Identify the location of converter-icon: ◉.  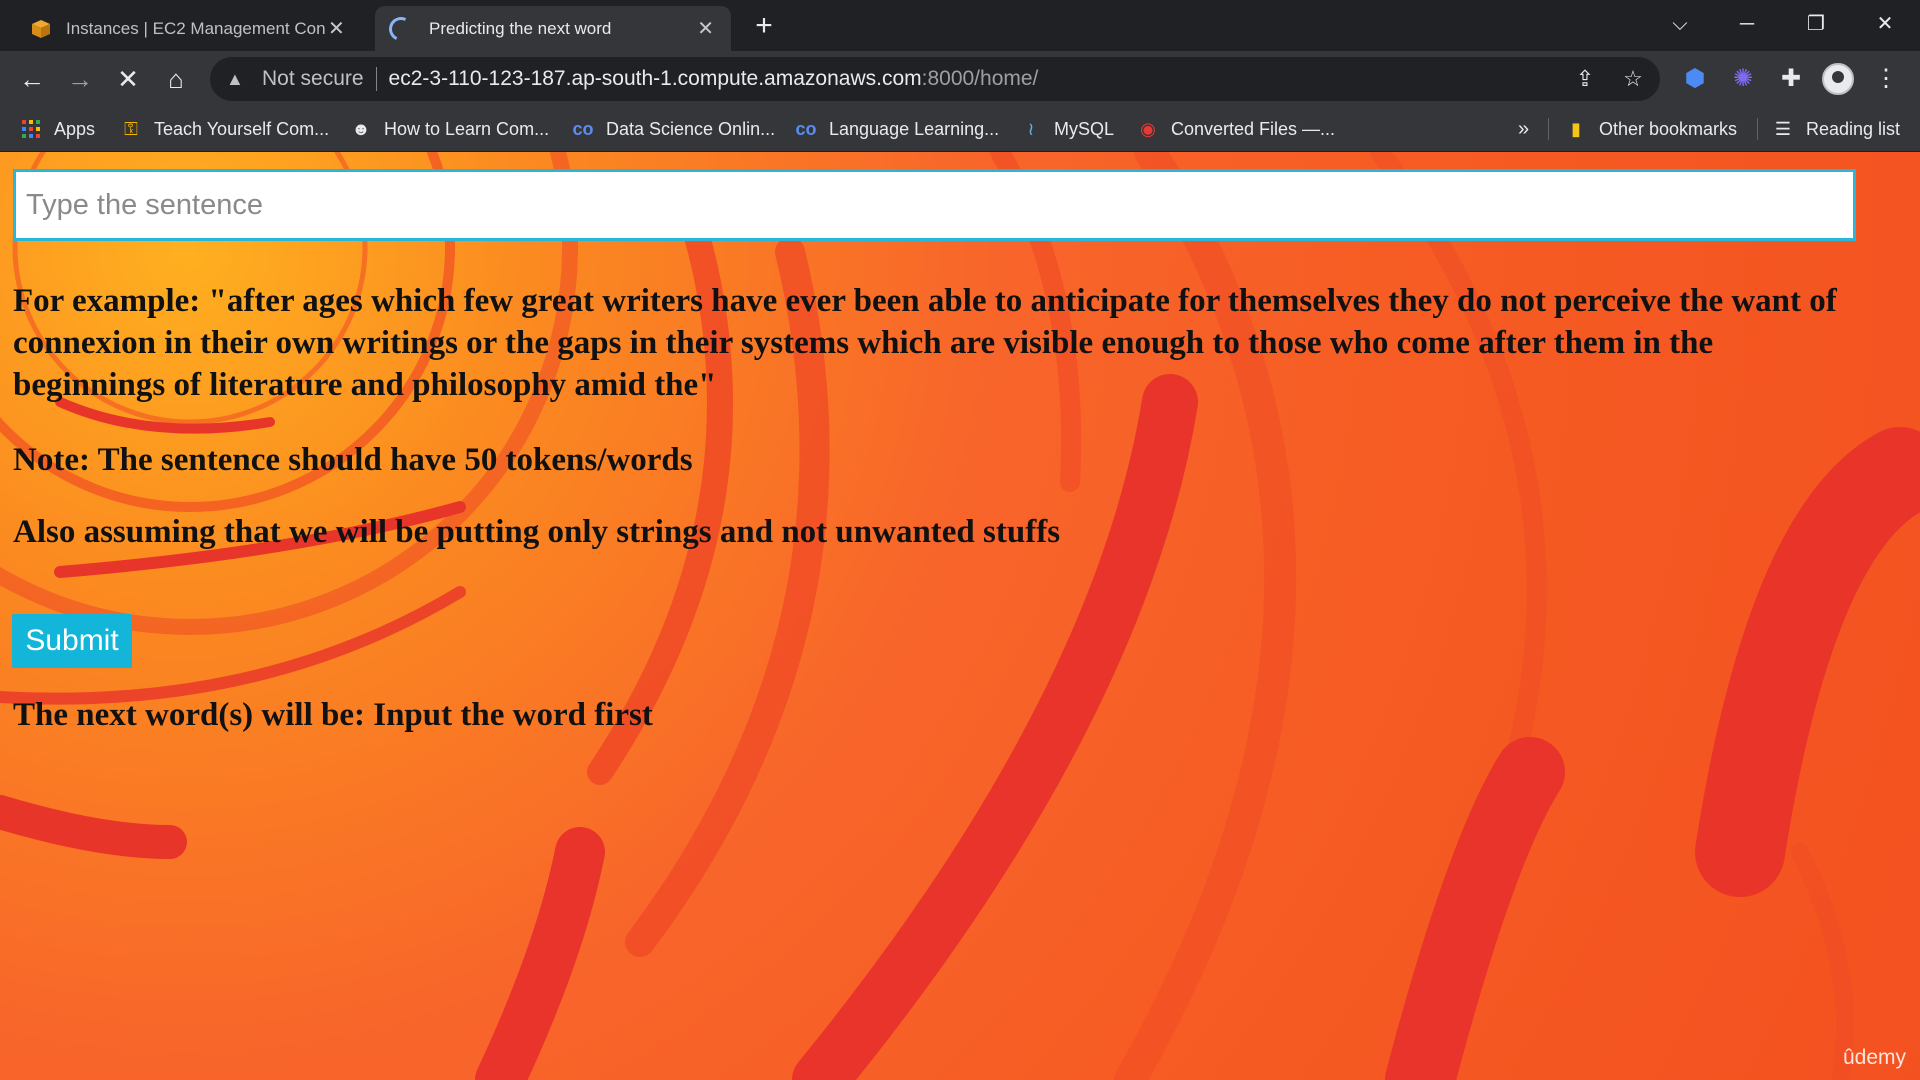
(1148, 129).